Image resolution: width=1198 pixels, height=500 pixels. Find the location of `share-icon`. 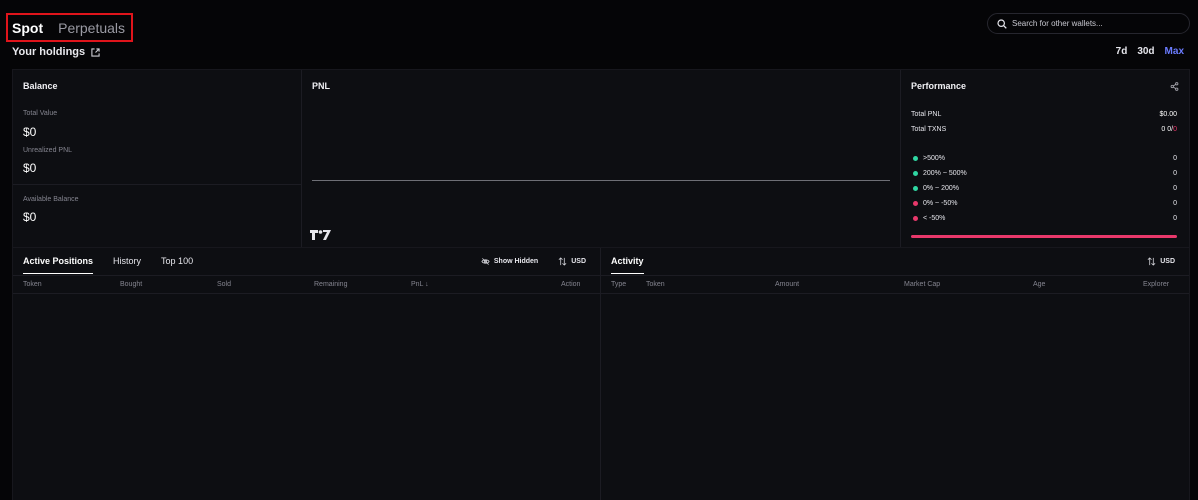

share-icon is located at coordinates (1174, 86).